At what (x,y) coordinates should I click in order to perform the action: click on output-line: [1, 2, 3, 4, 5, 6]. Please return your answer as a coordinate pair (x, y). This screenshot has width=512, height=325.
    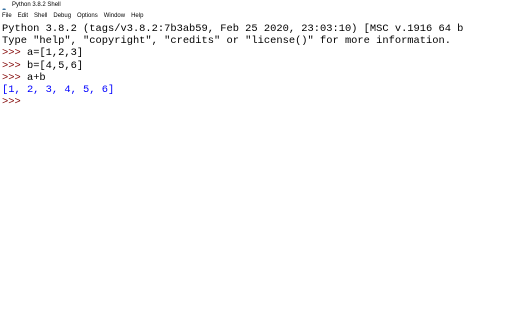
    Looking at the image, I should click on (58, 89).